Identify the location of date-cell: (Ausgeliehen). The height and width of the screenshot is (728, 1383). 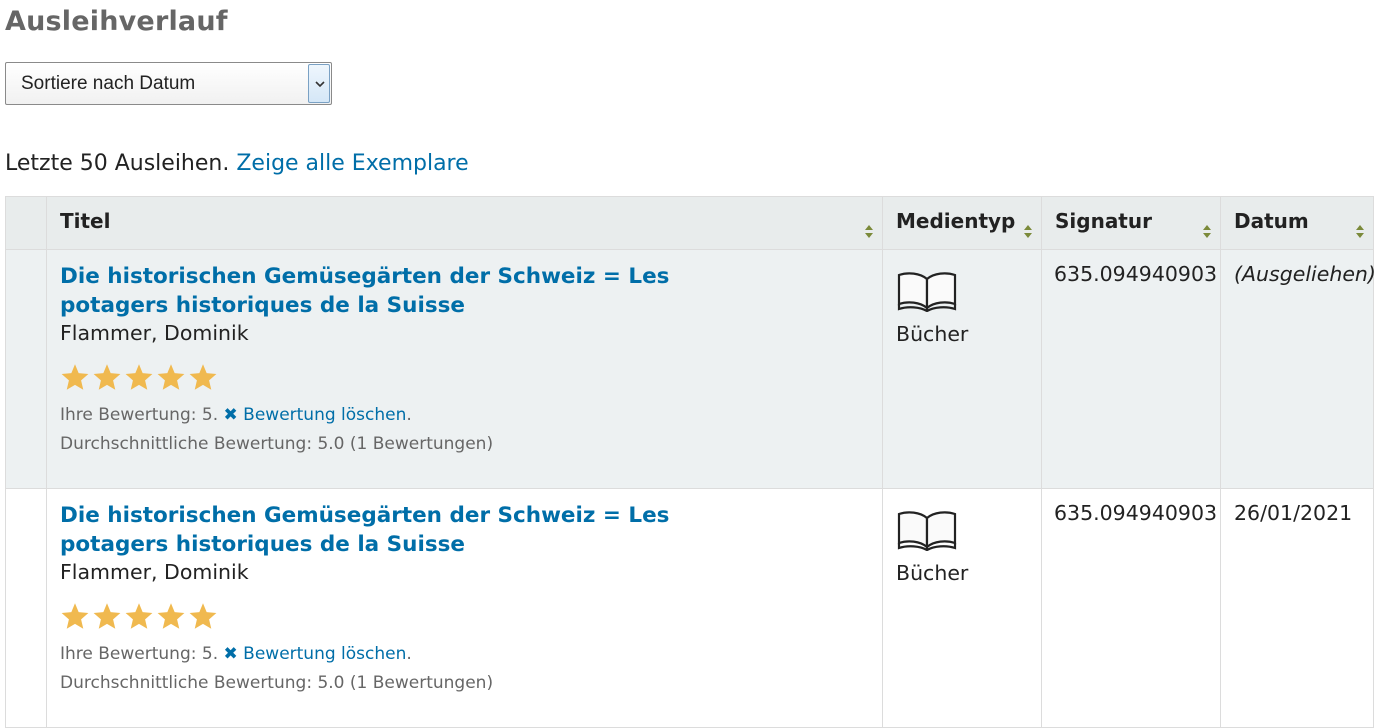
(1298, 369).